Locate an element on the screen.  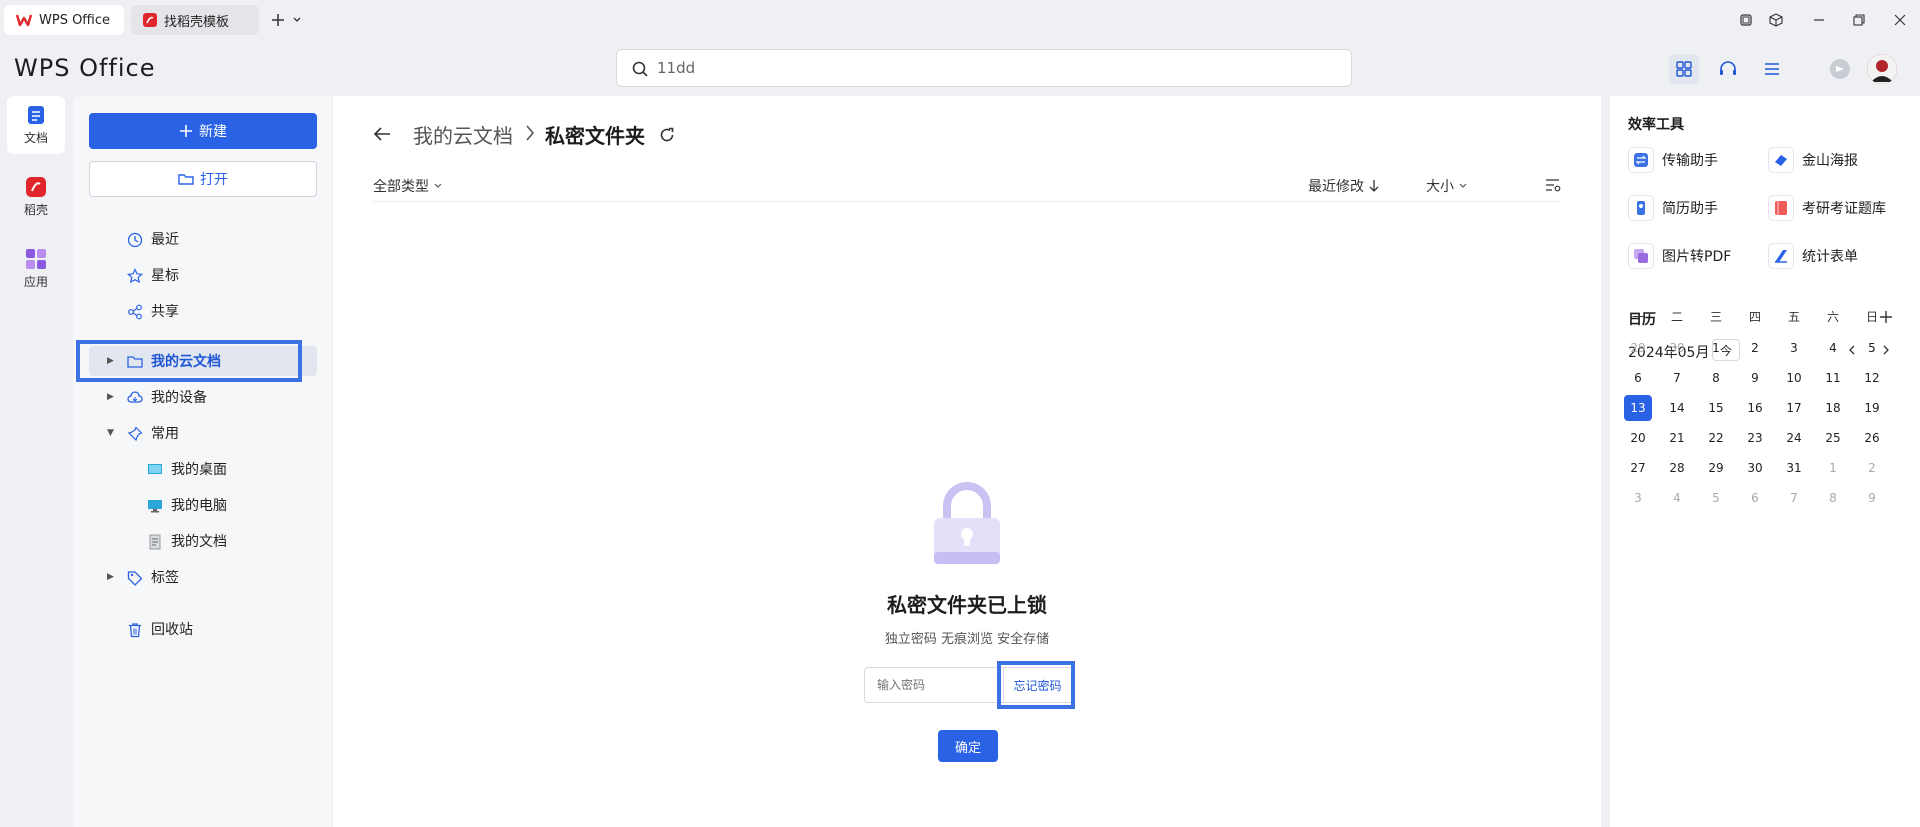
tool-poster: 金山海报 is located at coordinates (1838, 160).